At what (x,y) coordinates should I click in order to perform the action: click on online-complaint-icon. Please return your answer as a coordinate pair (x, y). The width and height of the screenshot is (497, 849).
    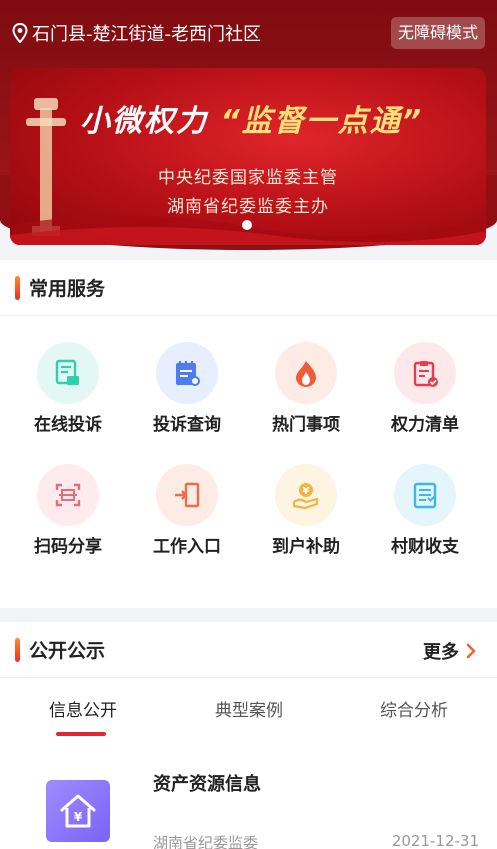
    Looking at the image, I should click on (67, 372).